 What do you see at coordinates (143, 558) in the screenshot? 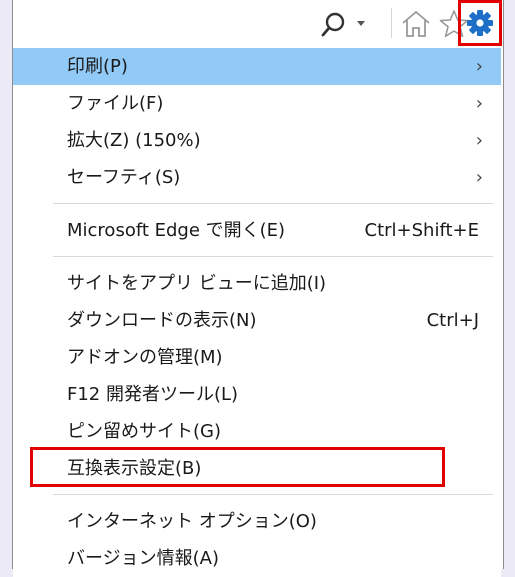
I see `menu-item-label: バージョン情報(A)` at bounding box center [143, 558].